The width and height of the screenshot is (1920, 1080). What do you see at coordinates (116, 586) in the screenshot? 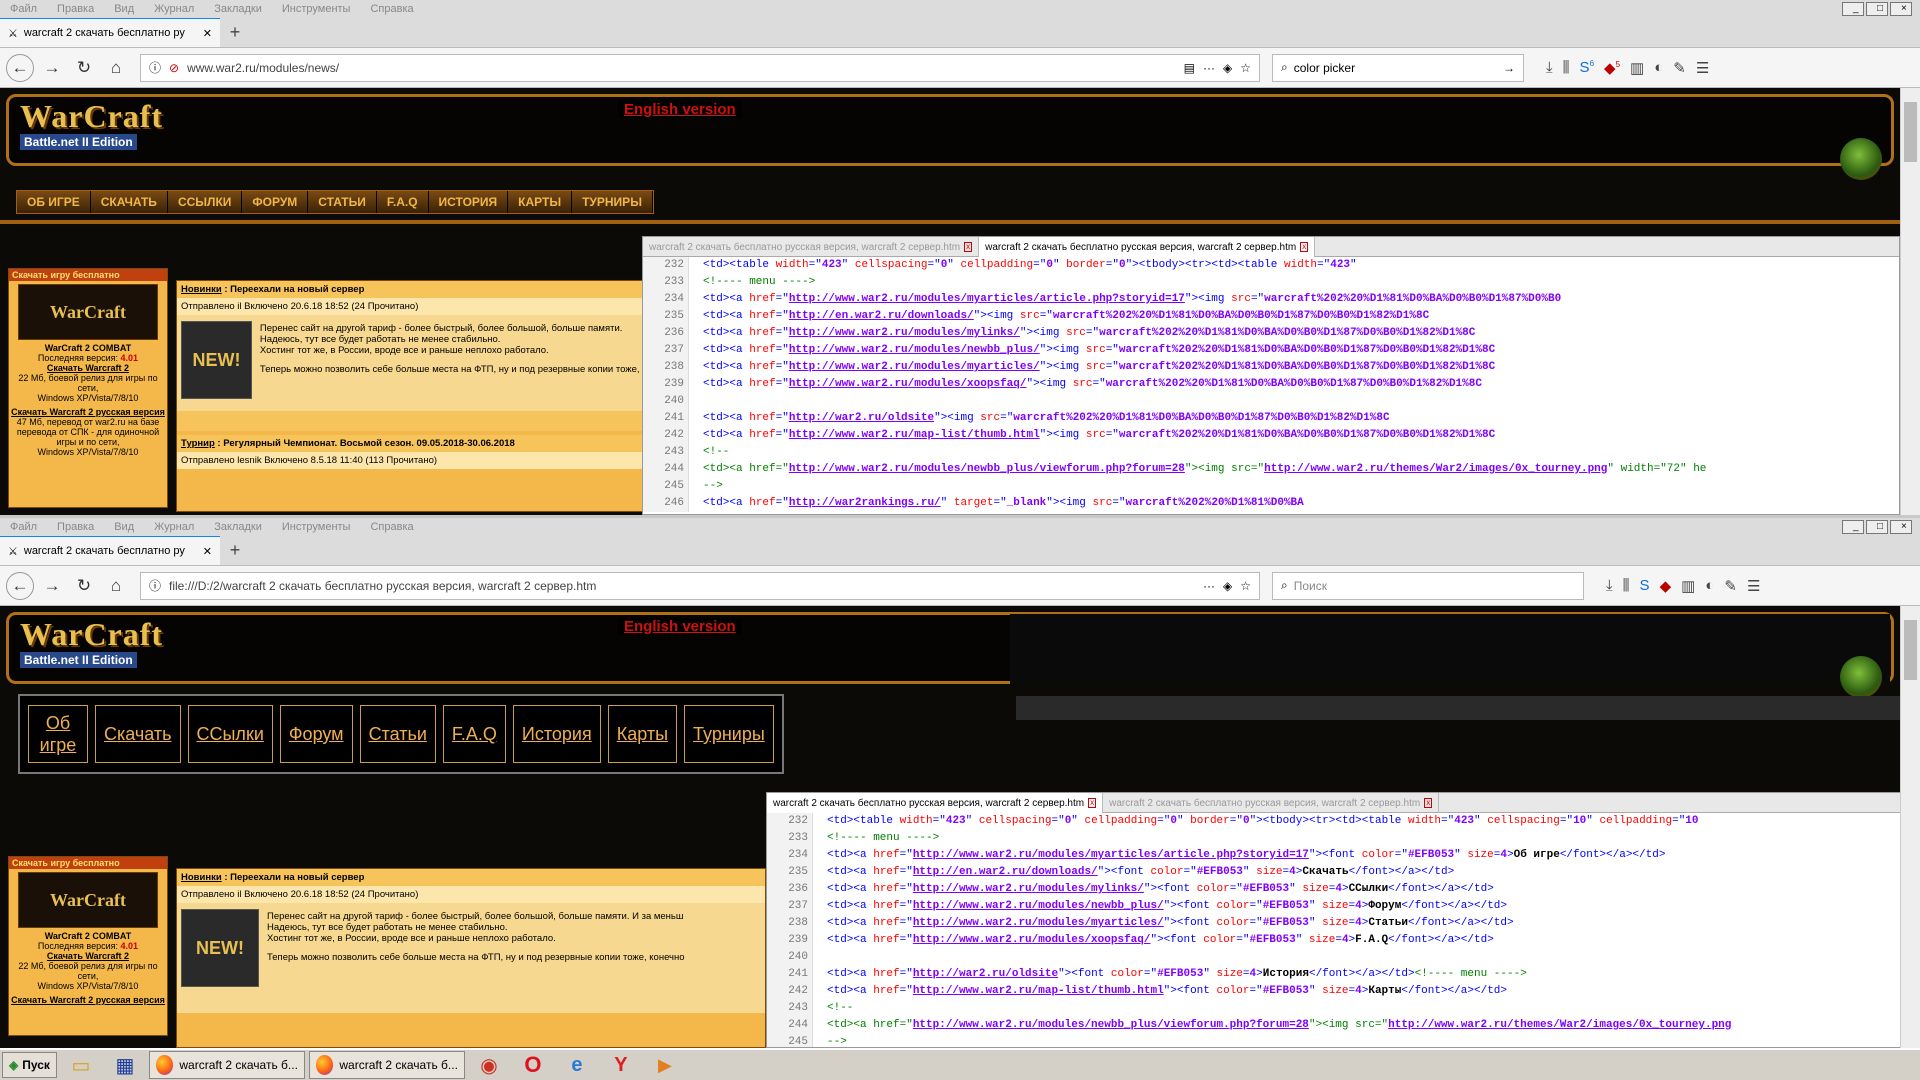
I see `home-button: ⌂` at bounding box center [116, 586].